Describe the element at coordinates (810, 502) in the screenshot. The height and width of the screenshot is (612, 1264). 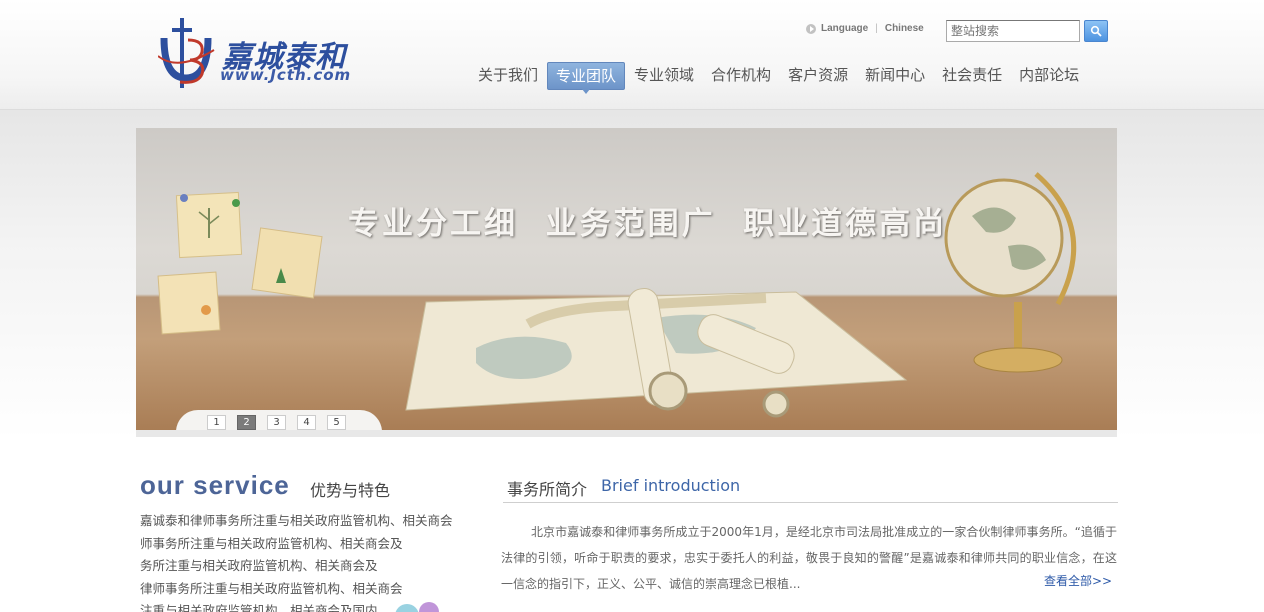
I see `intro-divider` at that location.